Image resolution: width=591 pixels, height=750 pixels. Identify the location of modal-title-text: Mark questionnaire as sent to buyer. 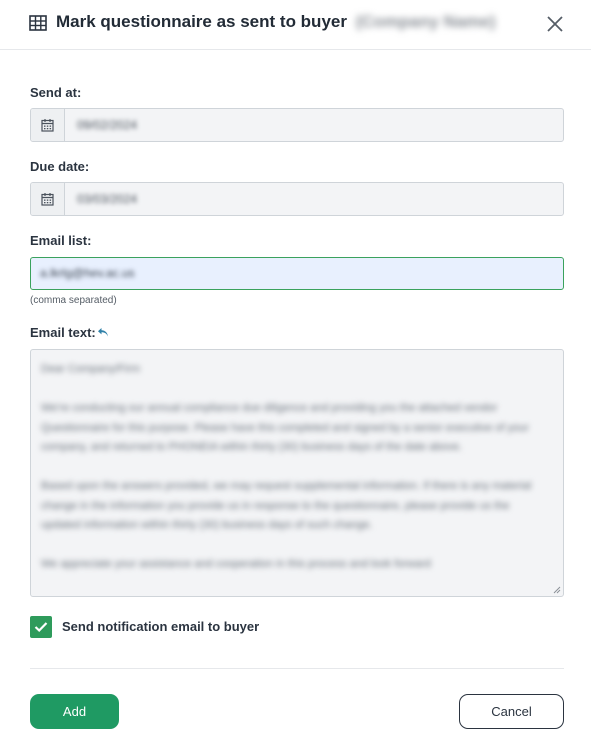
(201, 21).